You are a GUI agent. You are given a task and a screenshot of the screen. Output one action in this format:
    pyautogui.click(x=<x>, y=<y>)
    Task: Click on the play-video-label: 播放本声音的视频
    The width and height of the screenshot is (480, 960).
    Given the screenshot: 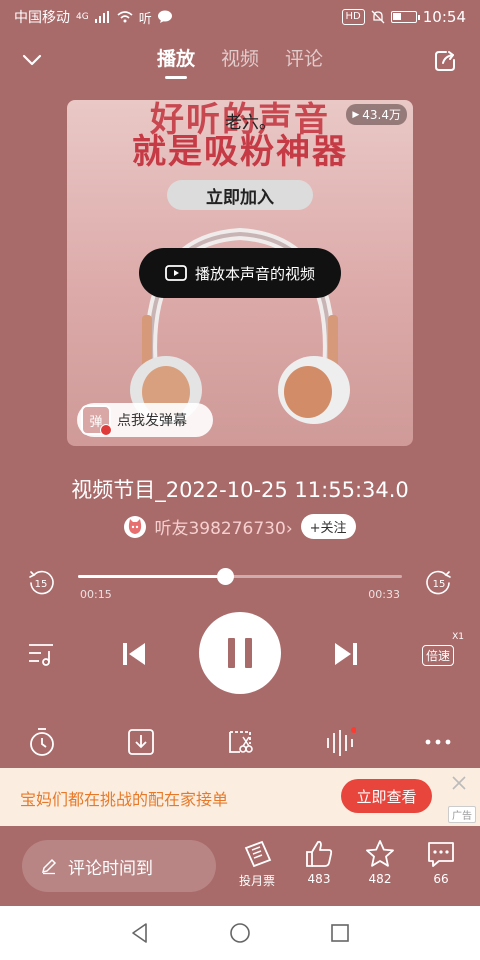 What is the action you would take?
    pyautogui.click(x=254, y=273)
    